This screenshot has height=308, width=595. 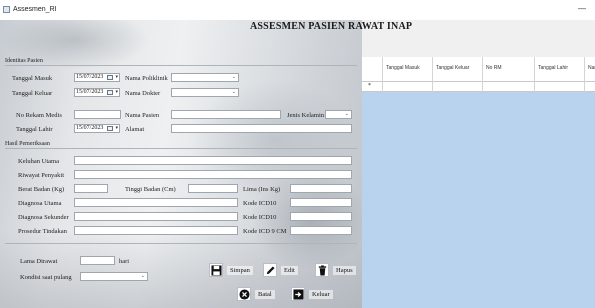 I want to click on kode-icd9-label: Kode ICD 9 CM, so click(x=265, y=231).